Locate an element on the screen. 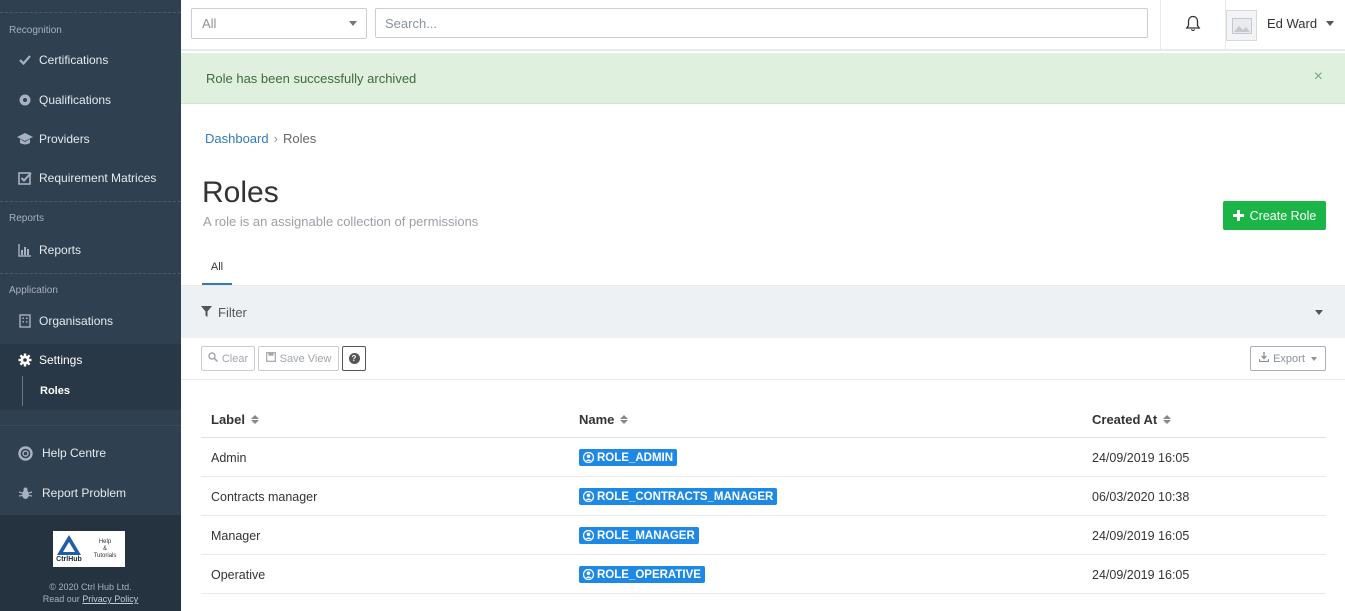 Image resolution: width=1345 pixels, height=611 pixels. sidebar-item-help-centre: Help Centre is located at coordinates (90, 453).